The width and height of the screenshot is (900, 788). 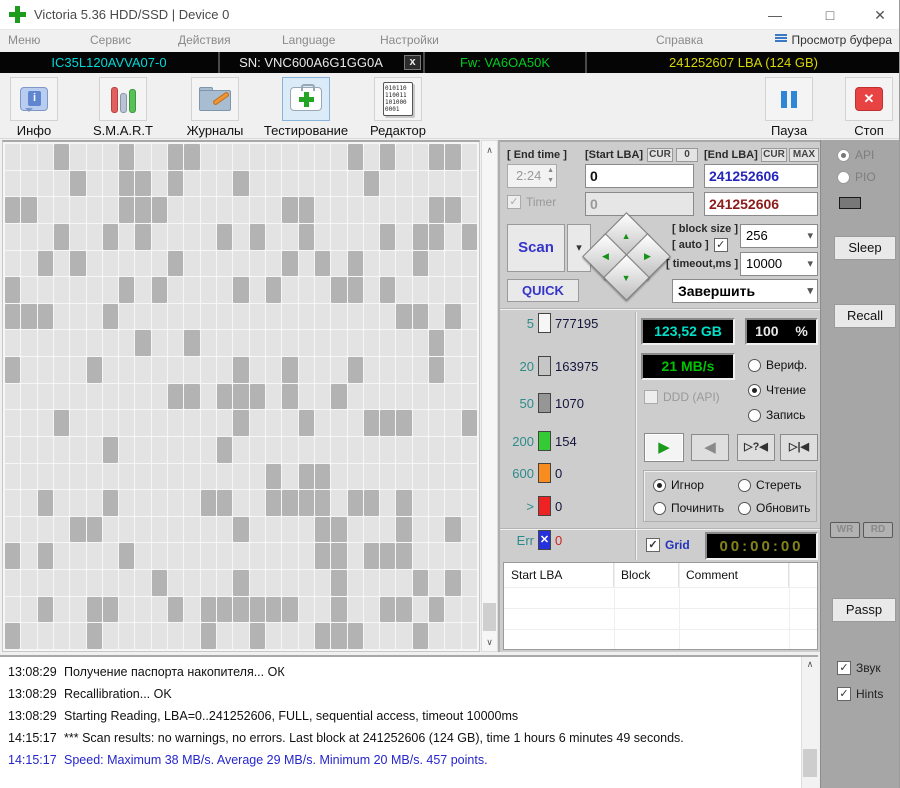 What do you see at coordinates (306, 107) in the screenshot?
I see `testing-button: Тестирование` at bounding box center [306, 107].